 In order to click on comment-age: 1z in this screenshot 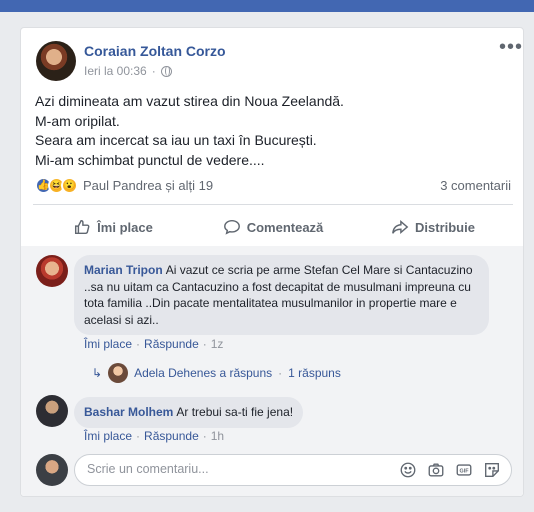, I will do `click(217, 344)`.